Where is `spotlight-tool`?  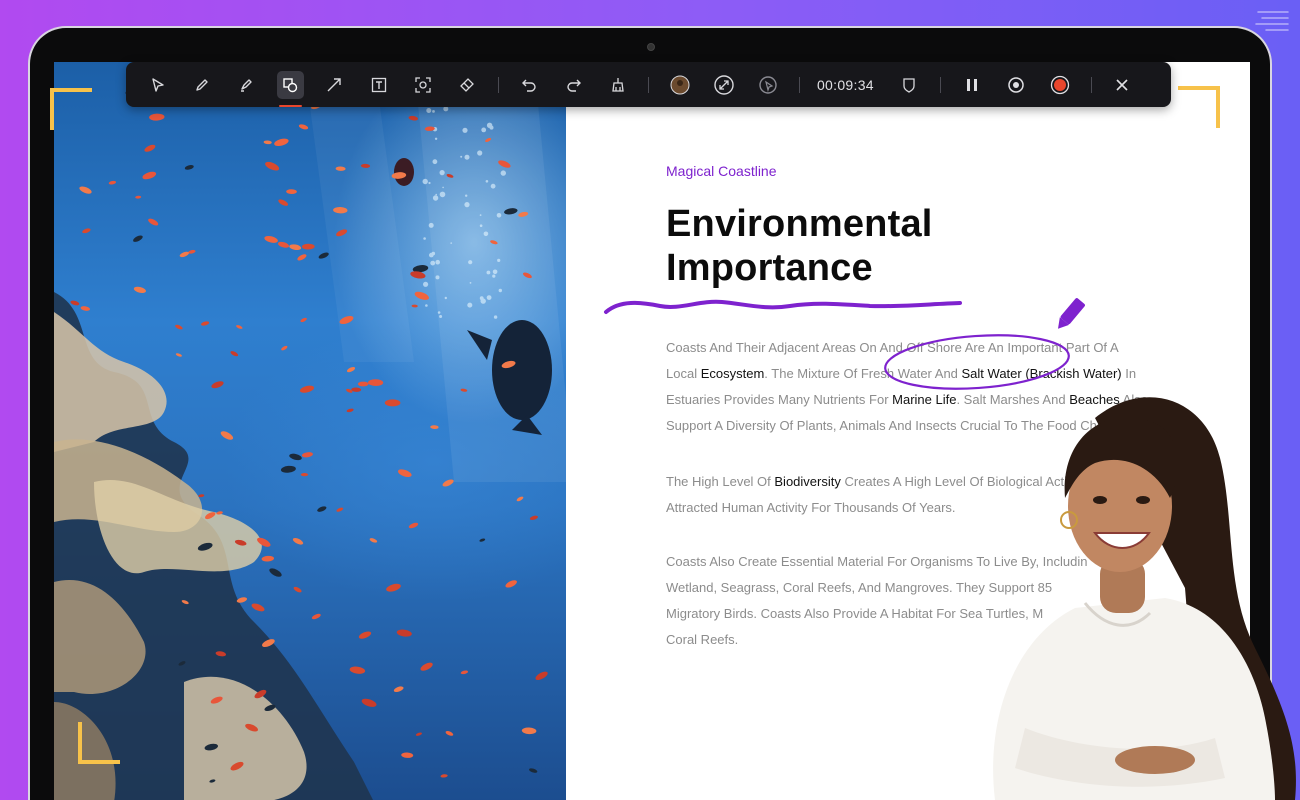 spotlight-tool is located at coordinates (422, 85).